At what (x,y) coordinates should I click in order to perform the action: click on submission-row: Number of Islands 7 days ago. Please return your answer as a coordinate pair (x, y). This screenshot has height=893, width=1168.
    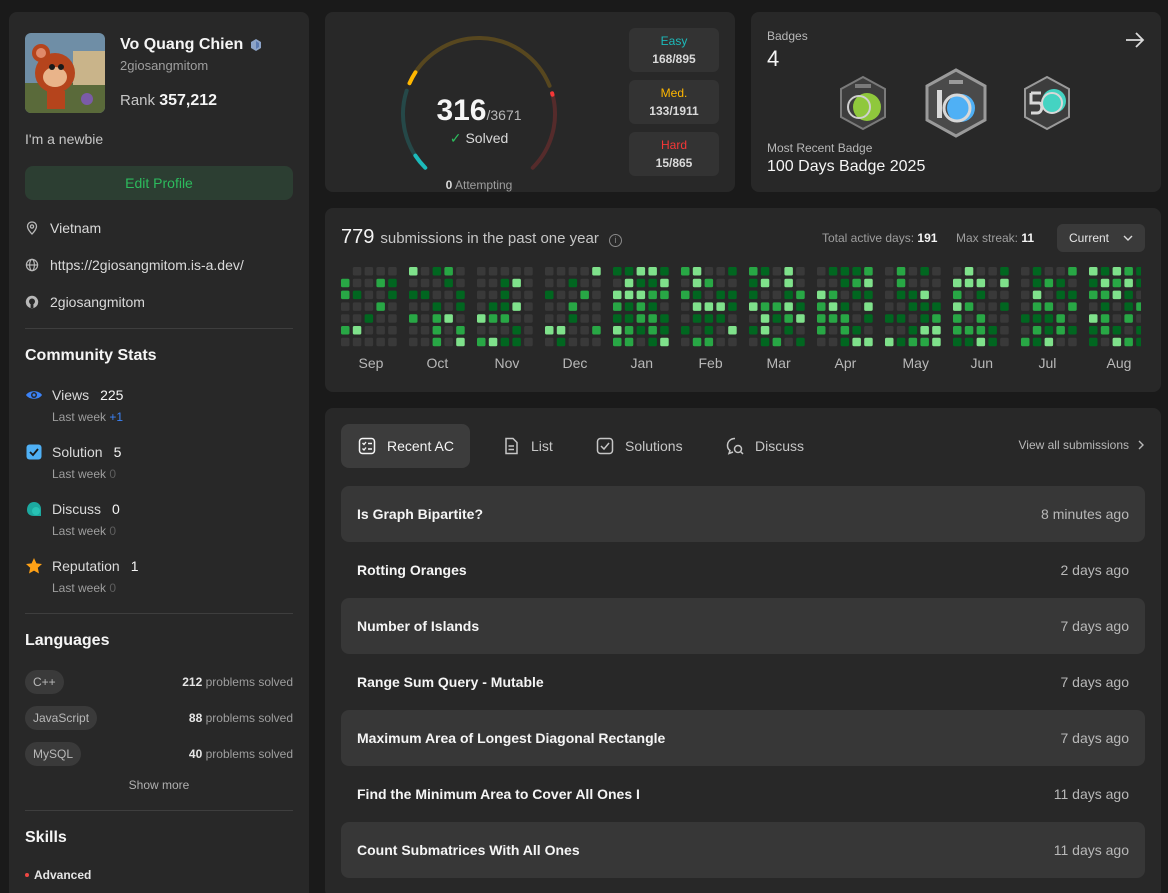
    Looking at the image, I should click on (743, 626).